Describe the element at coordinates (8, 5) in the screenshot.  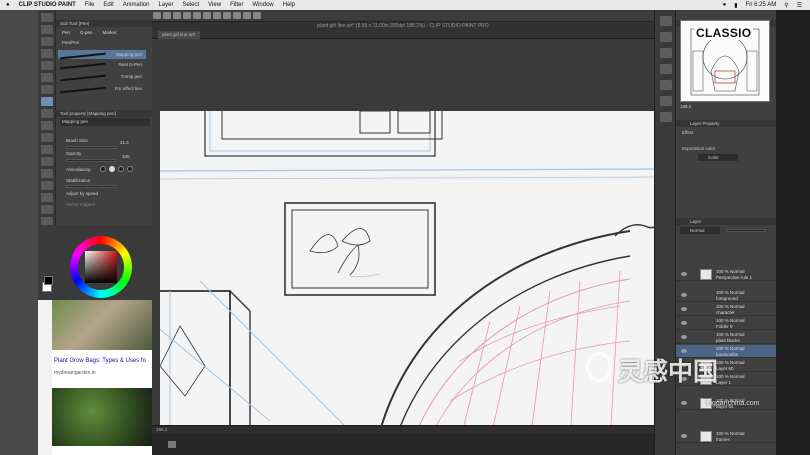
I see `apple-icon: ●` at that location.